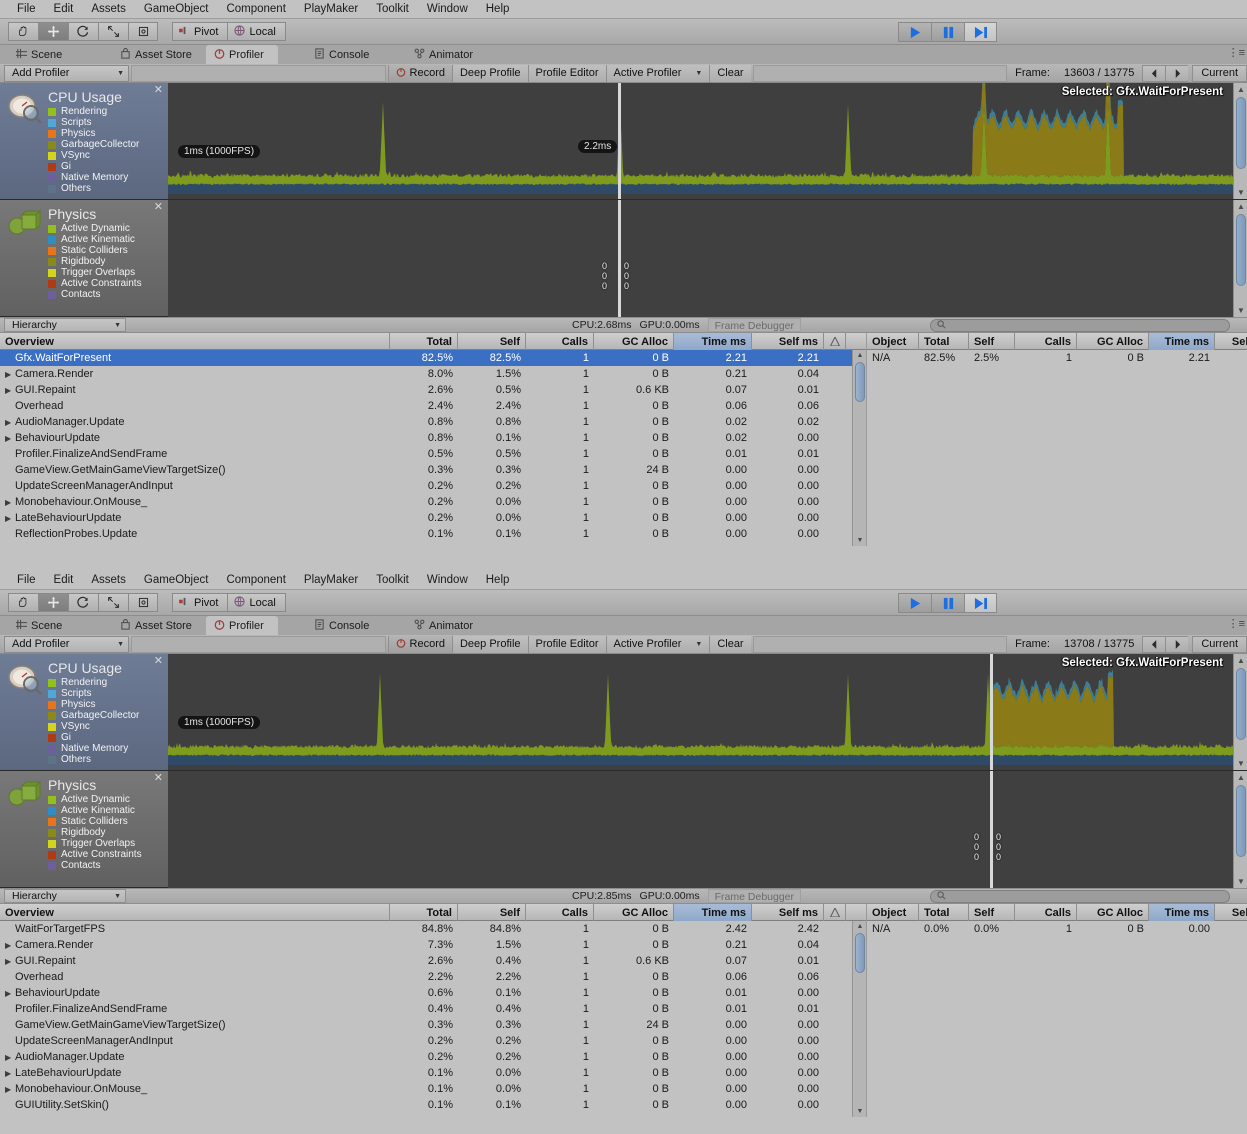 Image resolution: width=1247 pixels, height=1134 pixels. Describe the element at coordinates (566, 644) in the screenshot. I see `profile-editor-button: Profile Editor` at that location.